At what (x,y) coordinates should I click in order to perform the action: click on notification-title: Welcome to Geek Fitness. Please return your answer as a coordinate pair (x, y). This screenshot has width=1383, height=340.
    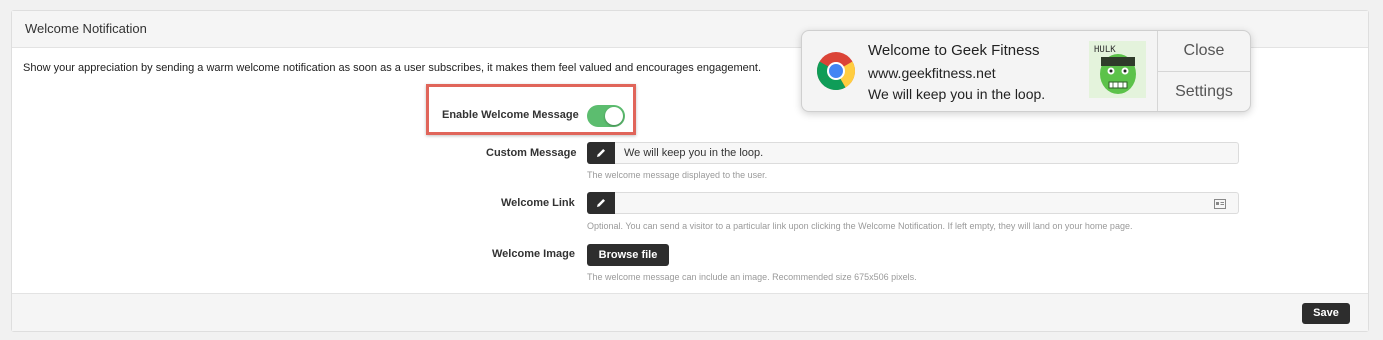
    Looking at the image, I should click on (954, 50).